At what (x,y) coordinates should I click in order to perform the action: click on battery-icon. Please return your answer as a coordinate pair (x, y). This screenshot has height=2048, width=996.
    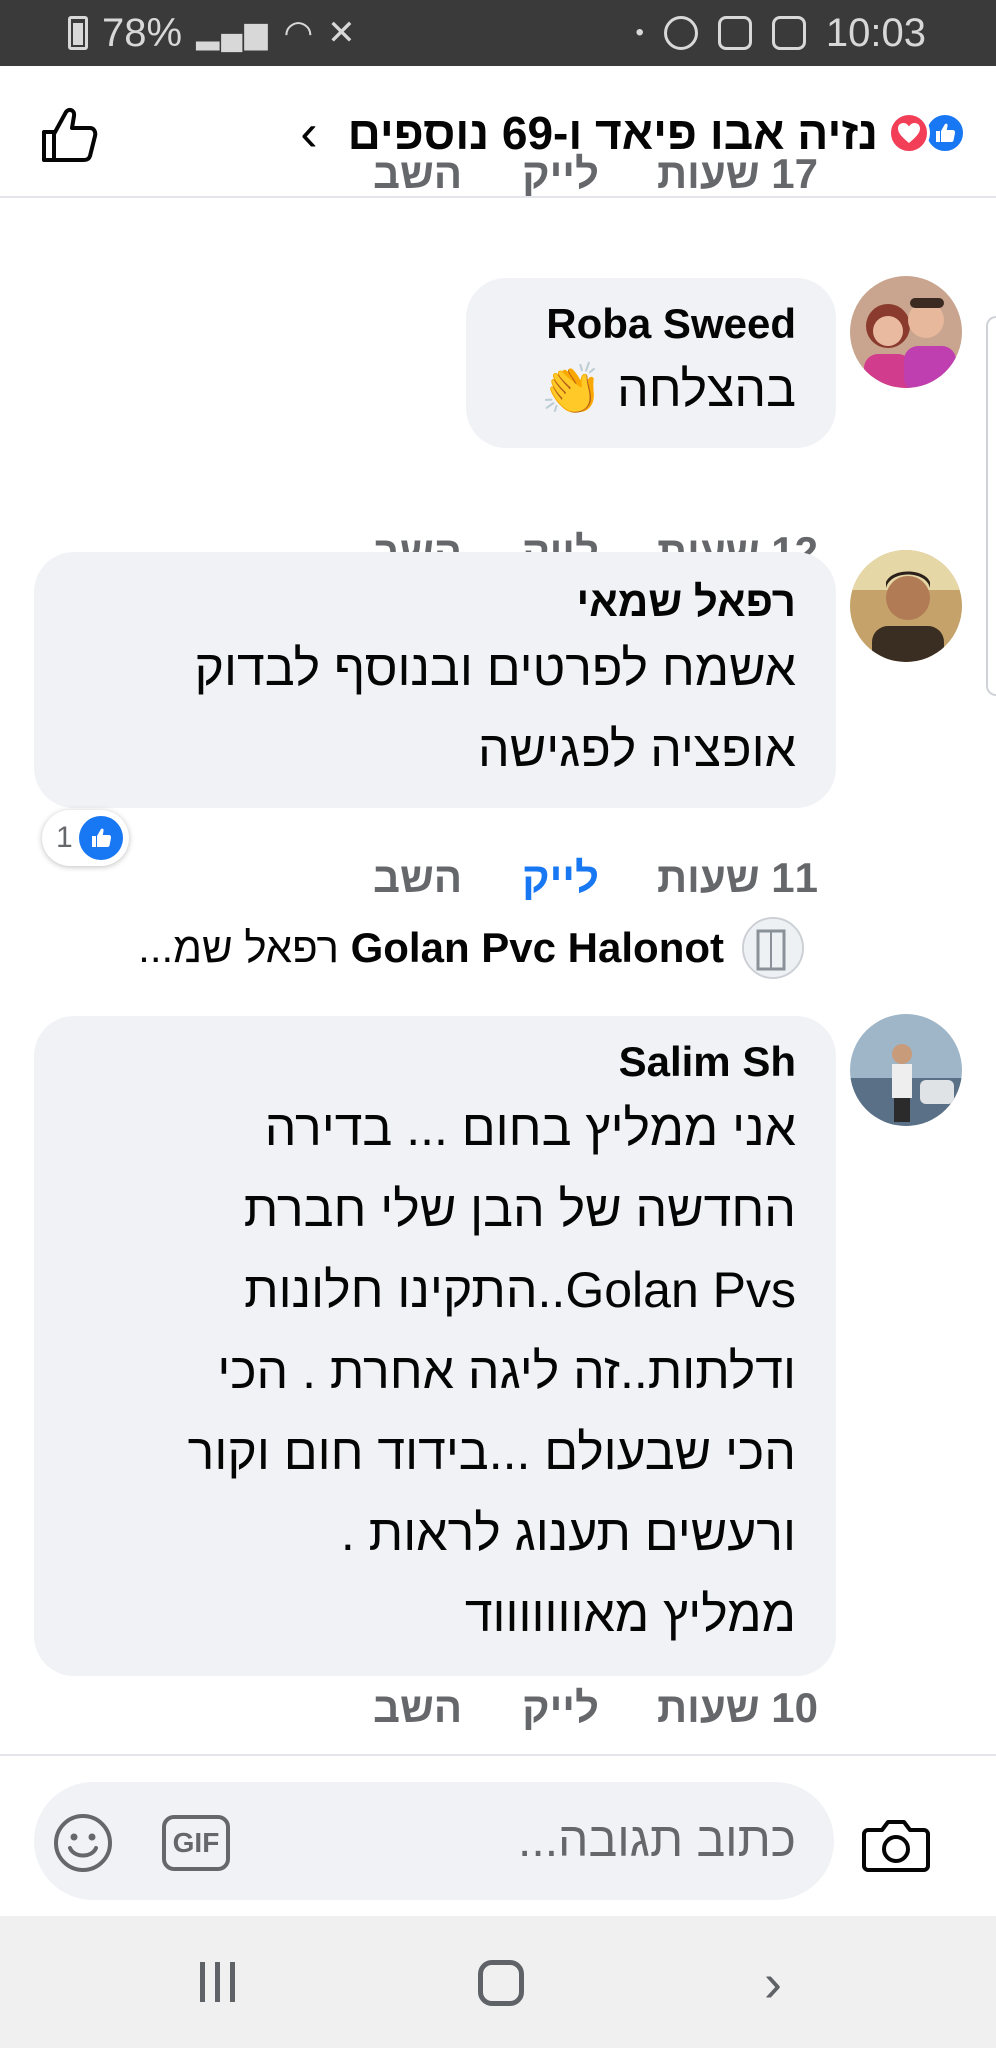
    Looking at the image, I should click on (78, 33).